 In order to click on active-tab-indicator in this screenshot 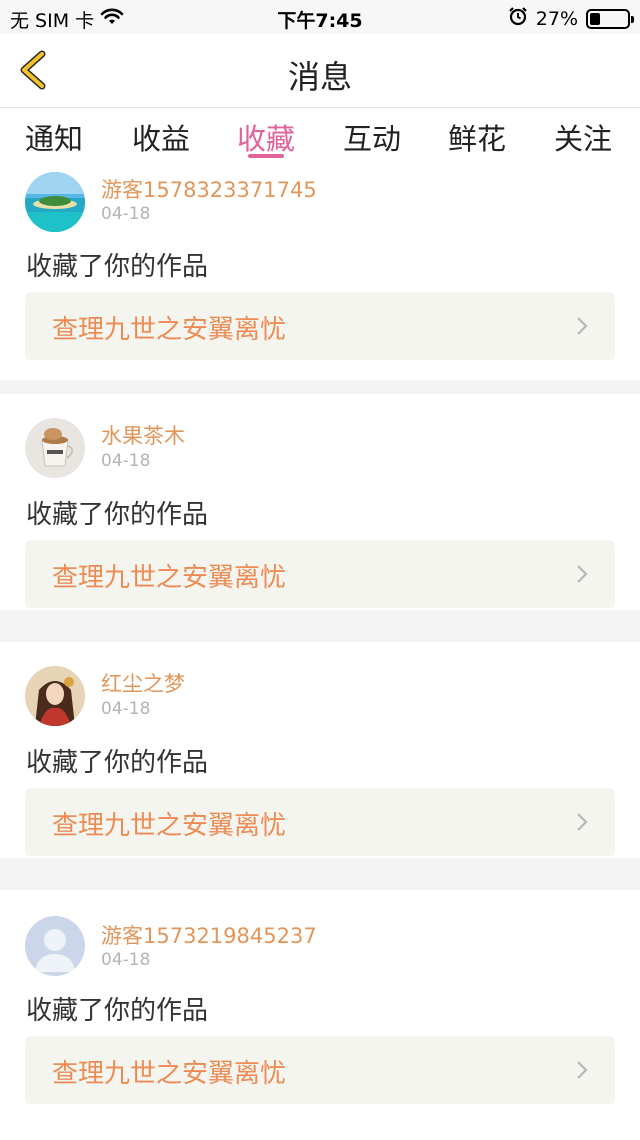, I will do `click(266, 156)`.